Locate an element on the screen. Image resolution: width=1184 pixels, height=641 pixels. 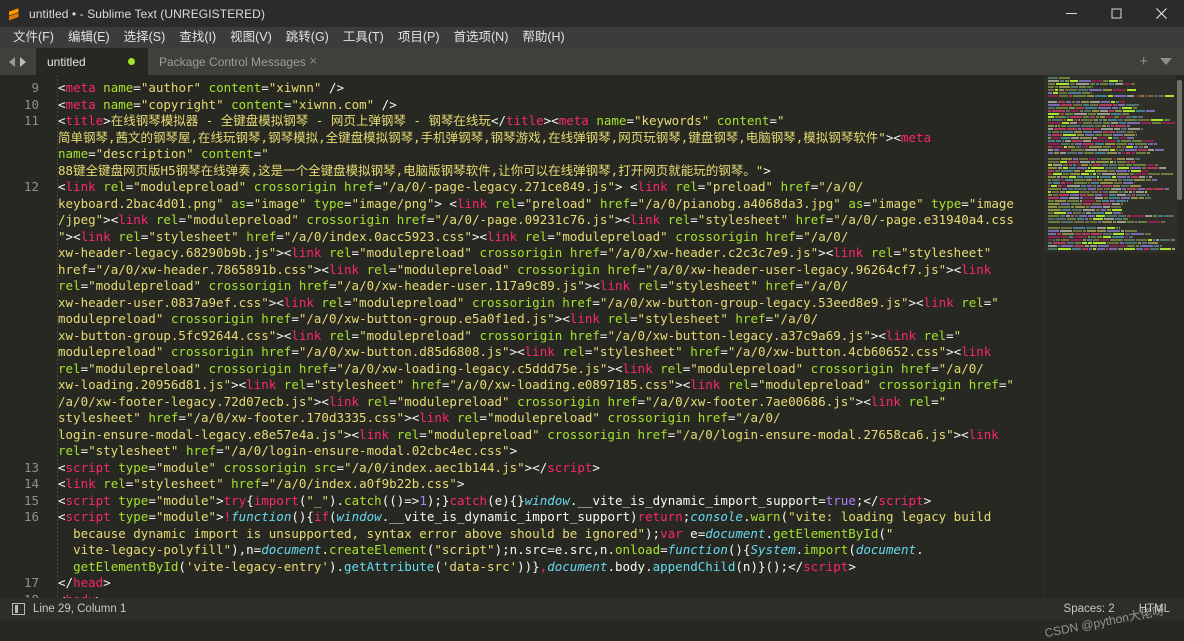
menu-preferences: 首选项(N) is located at coordinates (481, 38).